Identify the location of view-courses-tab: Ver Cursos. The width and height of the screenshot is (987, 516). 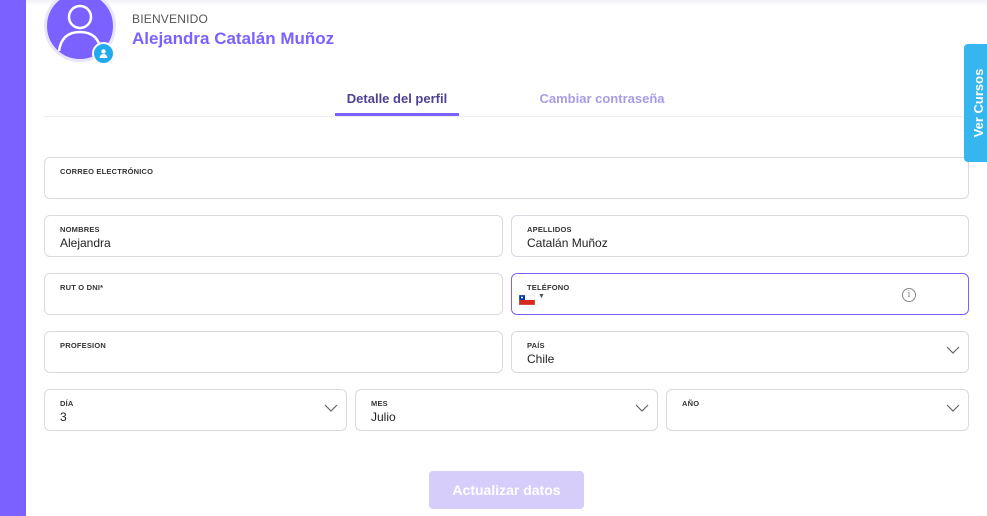
(975, 103).